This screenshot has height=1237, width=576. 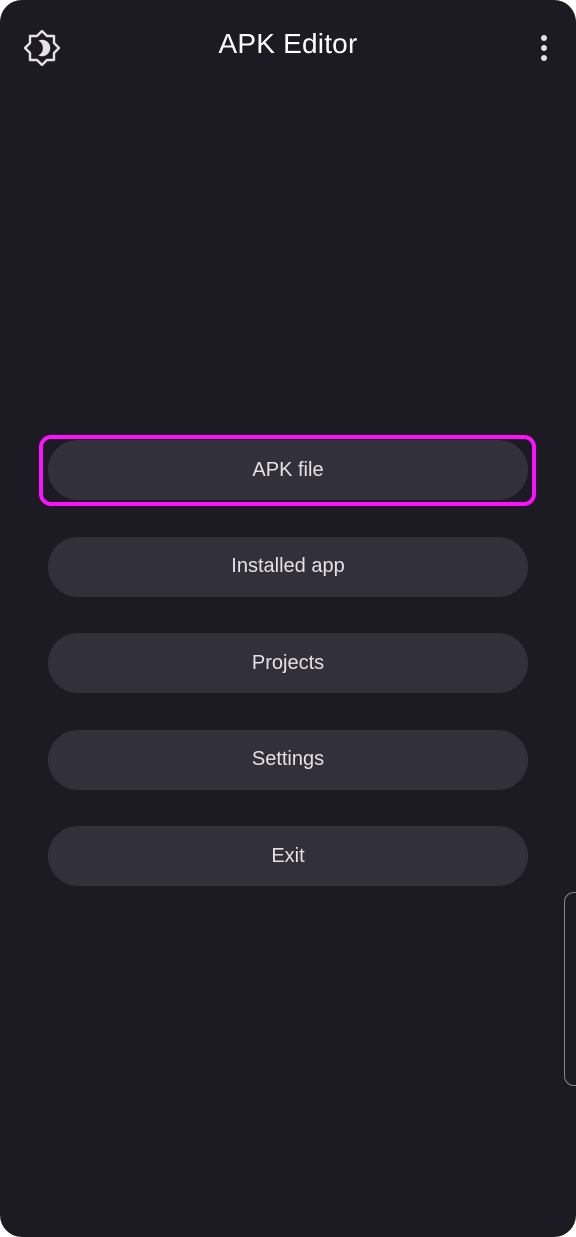 What do you see at coordinates (570, 989) in the screenshot?
I see `edge-panel-handle` at bounding box center [570, 989].